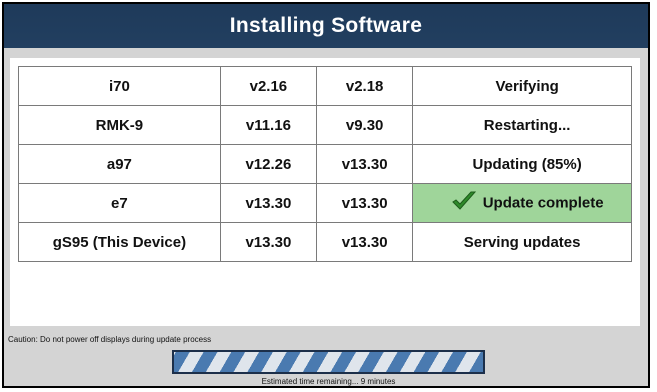 The image size is (657, 392). I want to click on device-name: e7, so click(119, 203).